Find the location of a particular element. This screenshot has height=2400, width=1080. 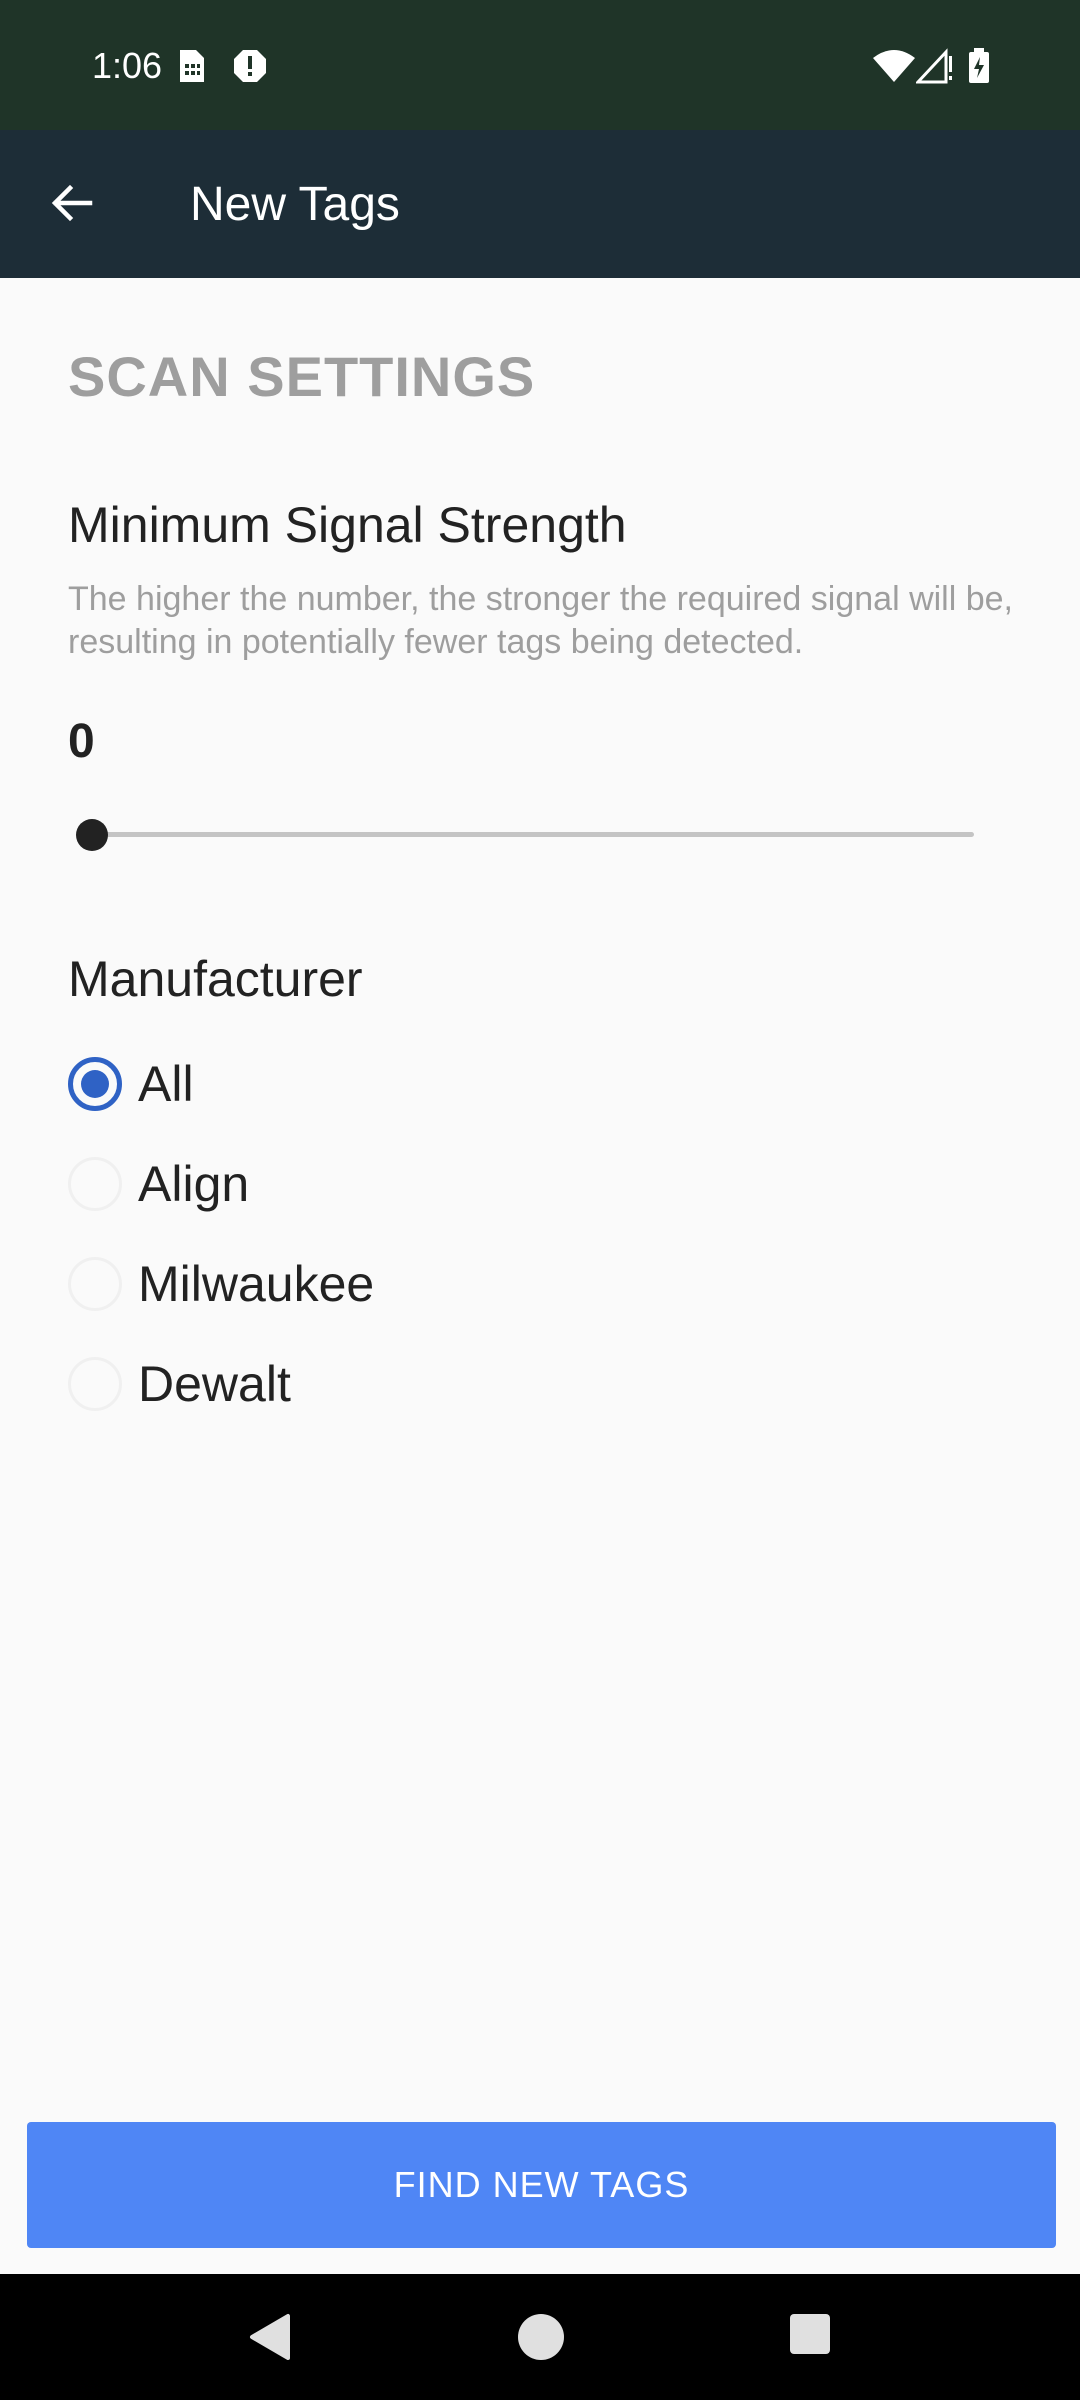

radio-label: Dewalt is located at coordinates (214, 1384).